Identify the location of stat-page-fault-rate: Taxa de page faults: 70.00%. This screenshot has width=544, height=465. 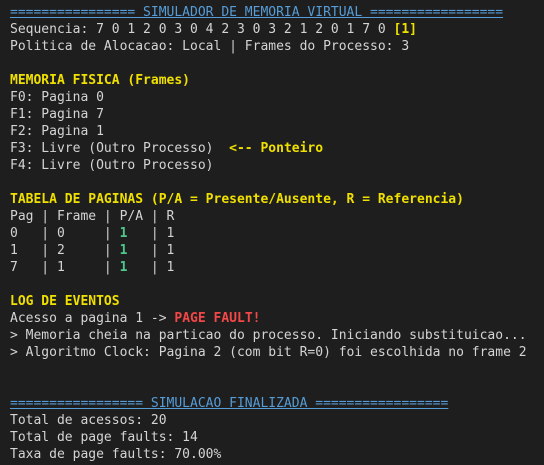
(116, 454).